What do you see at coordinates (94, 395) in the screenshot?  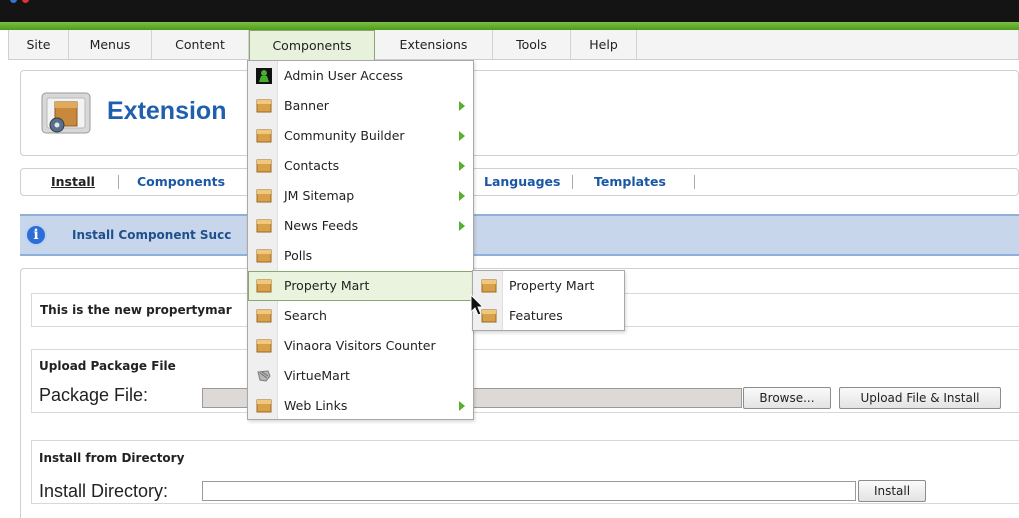 I see `package-file-label: Package File:` at bounding box center [94, 395].